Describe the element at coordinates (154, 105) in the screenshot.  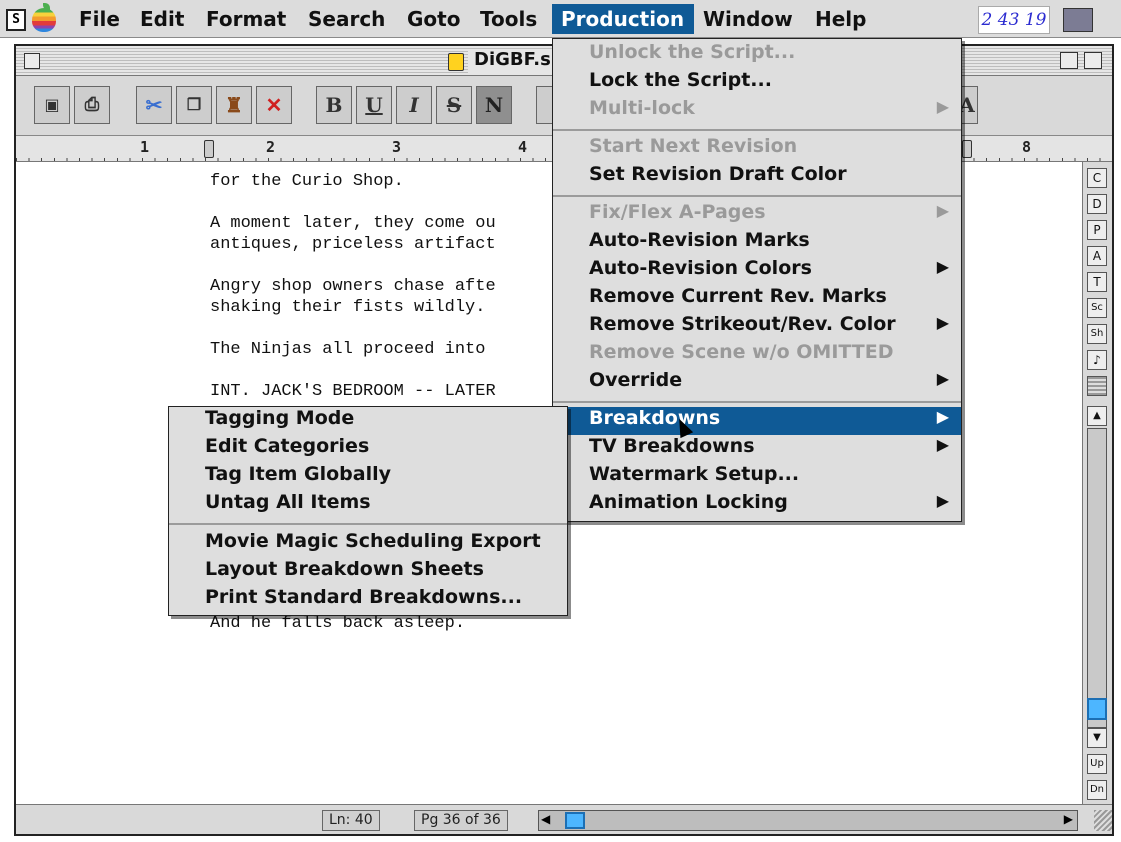
I see `cut-icon: ✂` at that location.